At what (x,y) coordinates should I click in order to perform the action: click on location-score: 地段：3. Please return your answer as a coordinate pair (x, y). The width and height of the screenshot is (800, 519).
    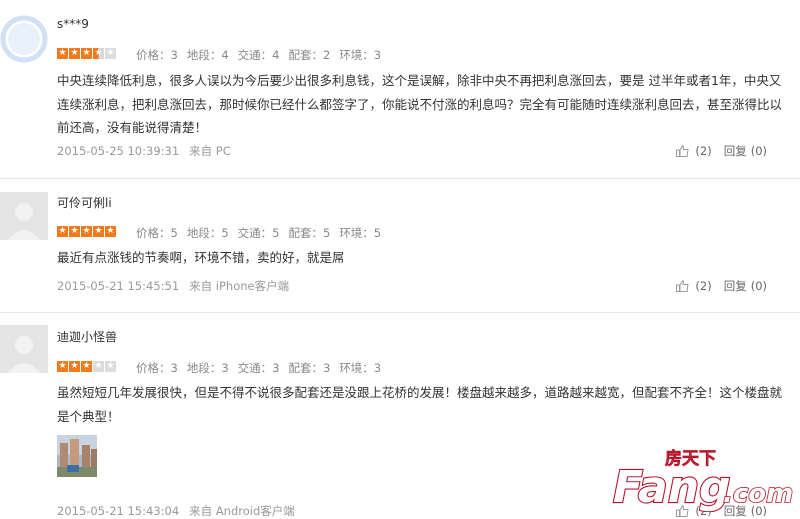
    Looking at the image, I should click on (207, 368).